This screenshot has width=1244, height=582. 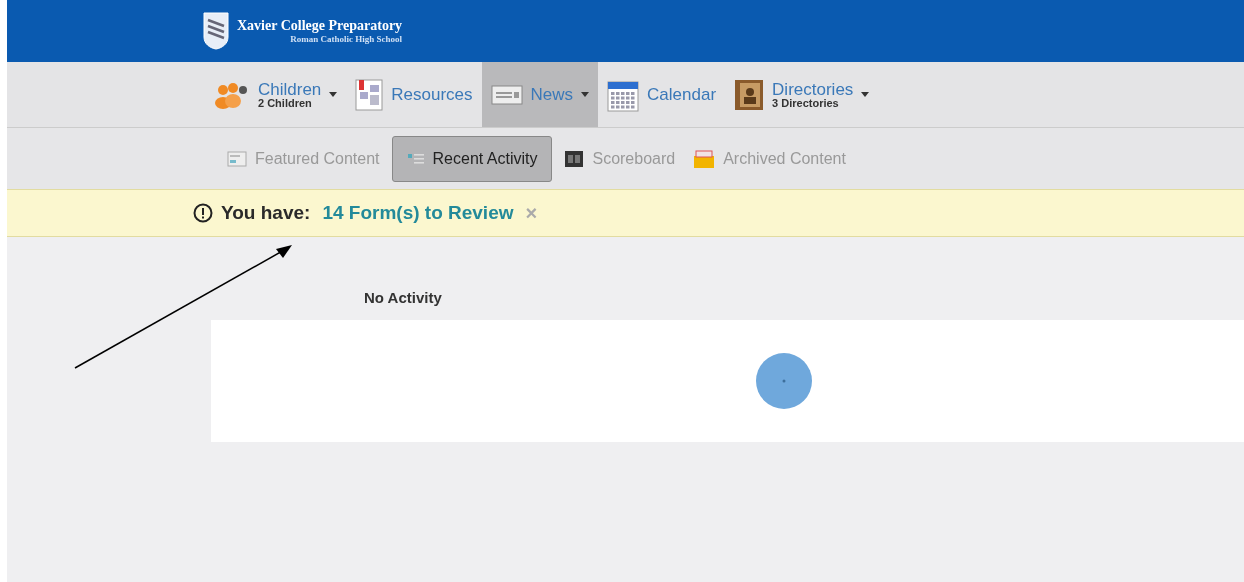 What do you see at coordinates (540, 94) in the screenshot?
I see `nav-item: News` at bounding box center [540, 94].